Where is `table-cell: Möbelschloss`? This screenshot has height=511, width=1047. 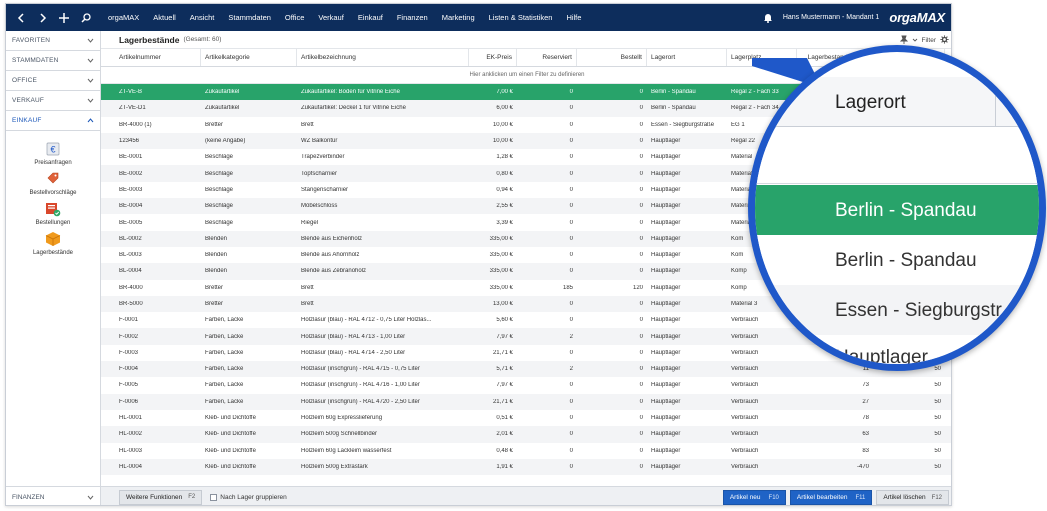 table-cell: Möbelschloss is located at coordinates (319, 206).